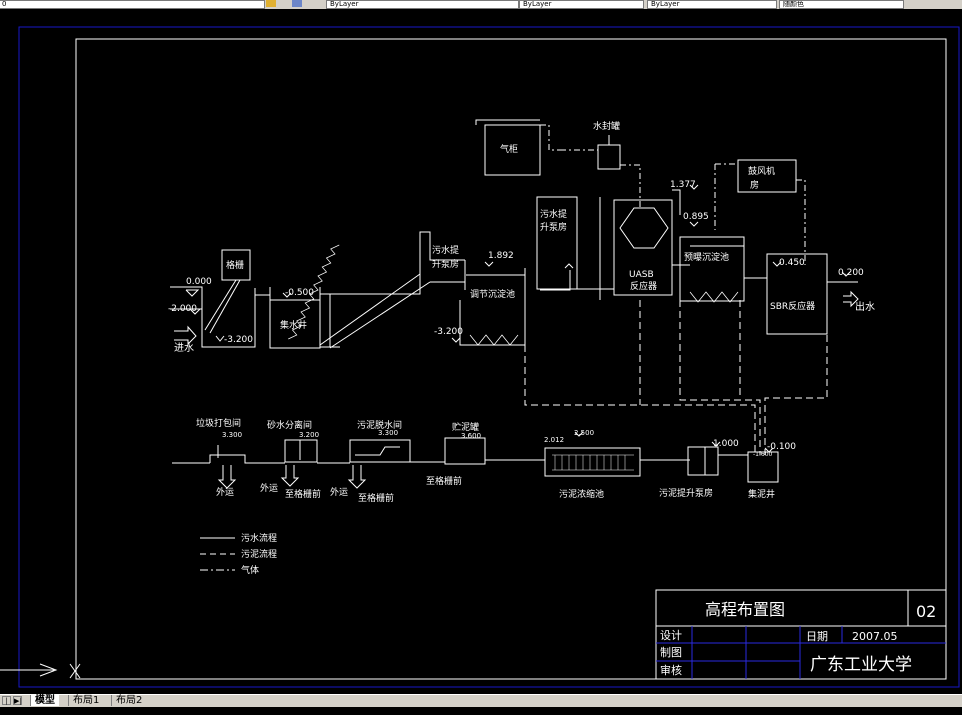 The width and height of the screenshot is (962, 715). Describe the element at coordinates (875, 636) in the screenshot. I see `date-value: 2007.05` at that location.